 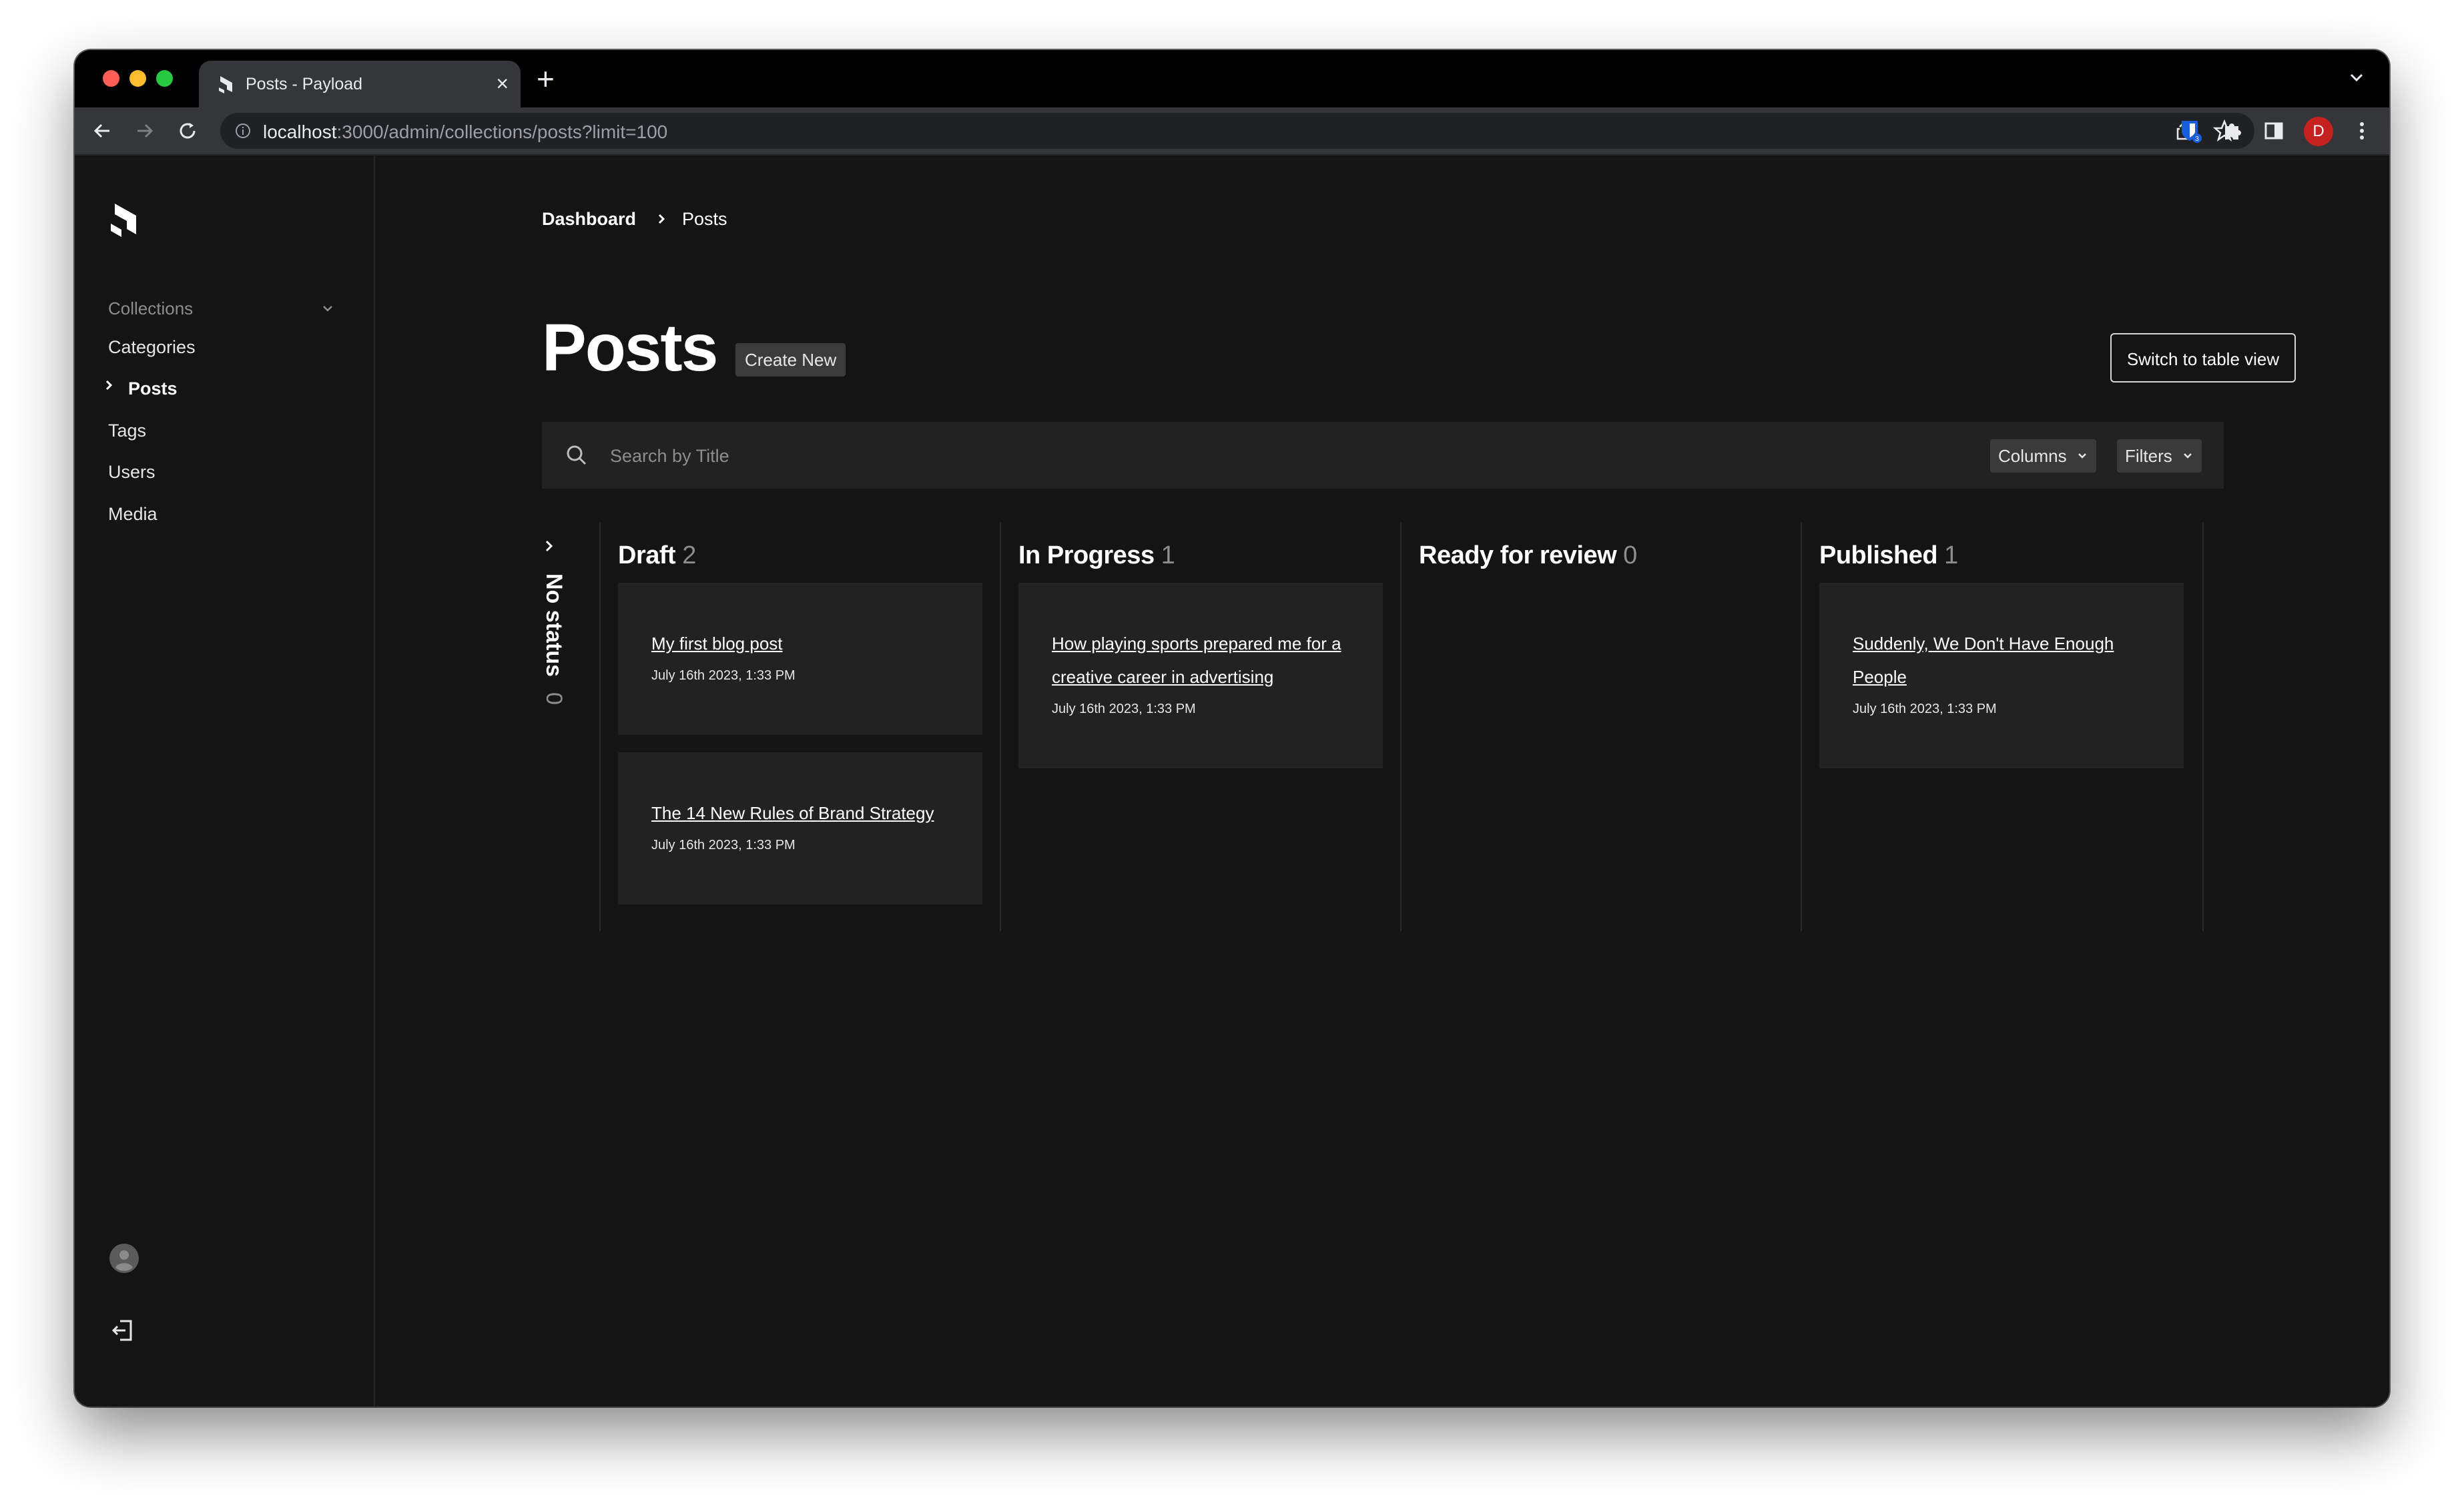 I want to click on filters-button: Filters, so click(x=2159, y=456).